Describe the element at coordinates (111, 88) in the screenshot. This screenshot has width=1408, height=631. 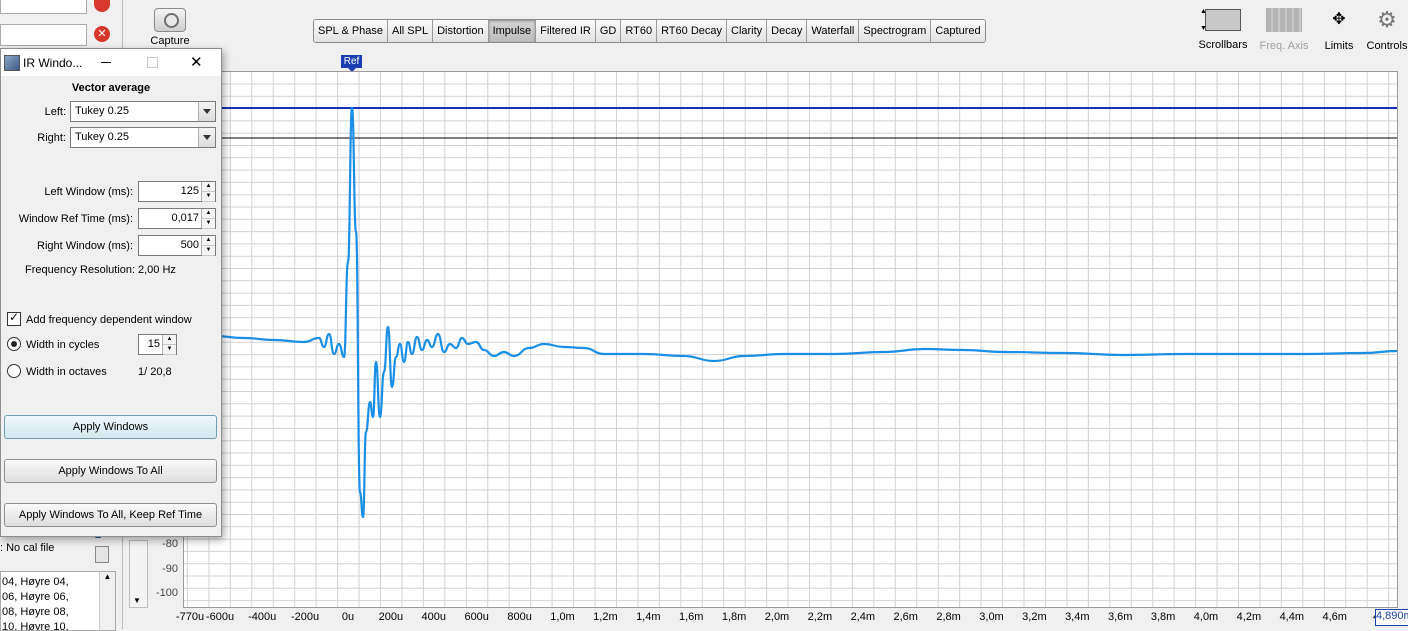
I see `dialog-heading: Vector average` at that location.